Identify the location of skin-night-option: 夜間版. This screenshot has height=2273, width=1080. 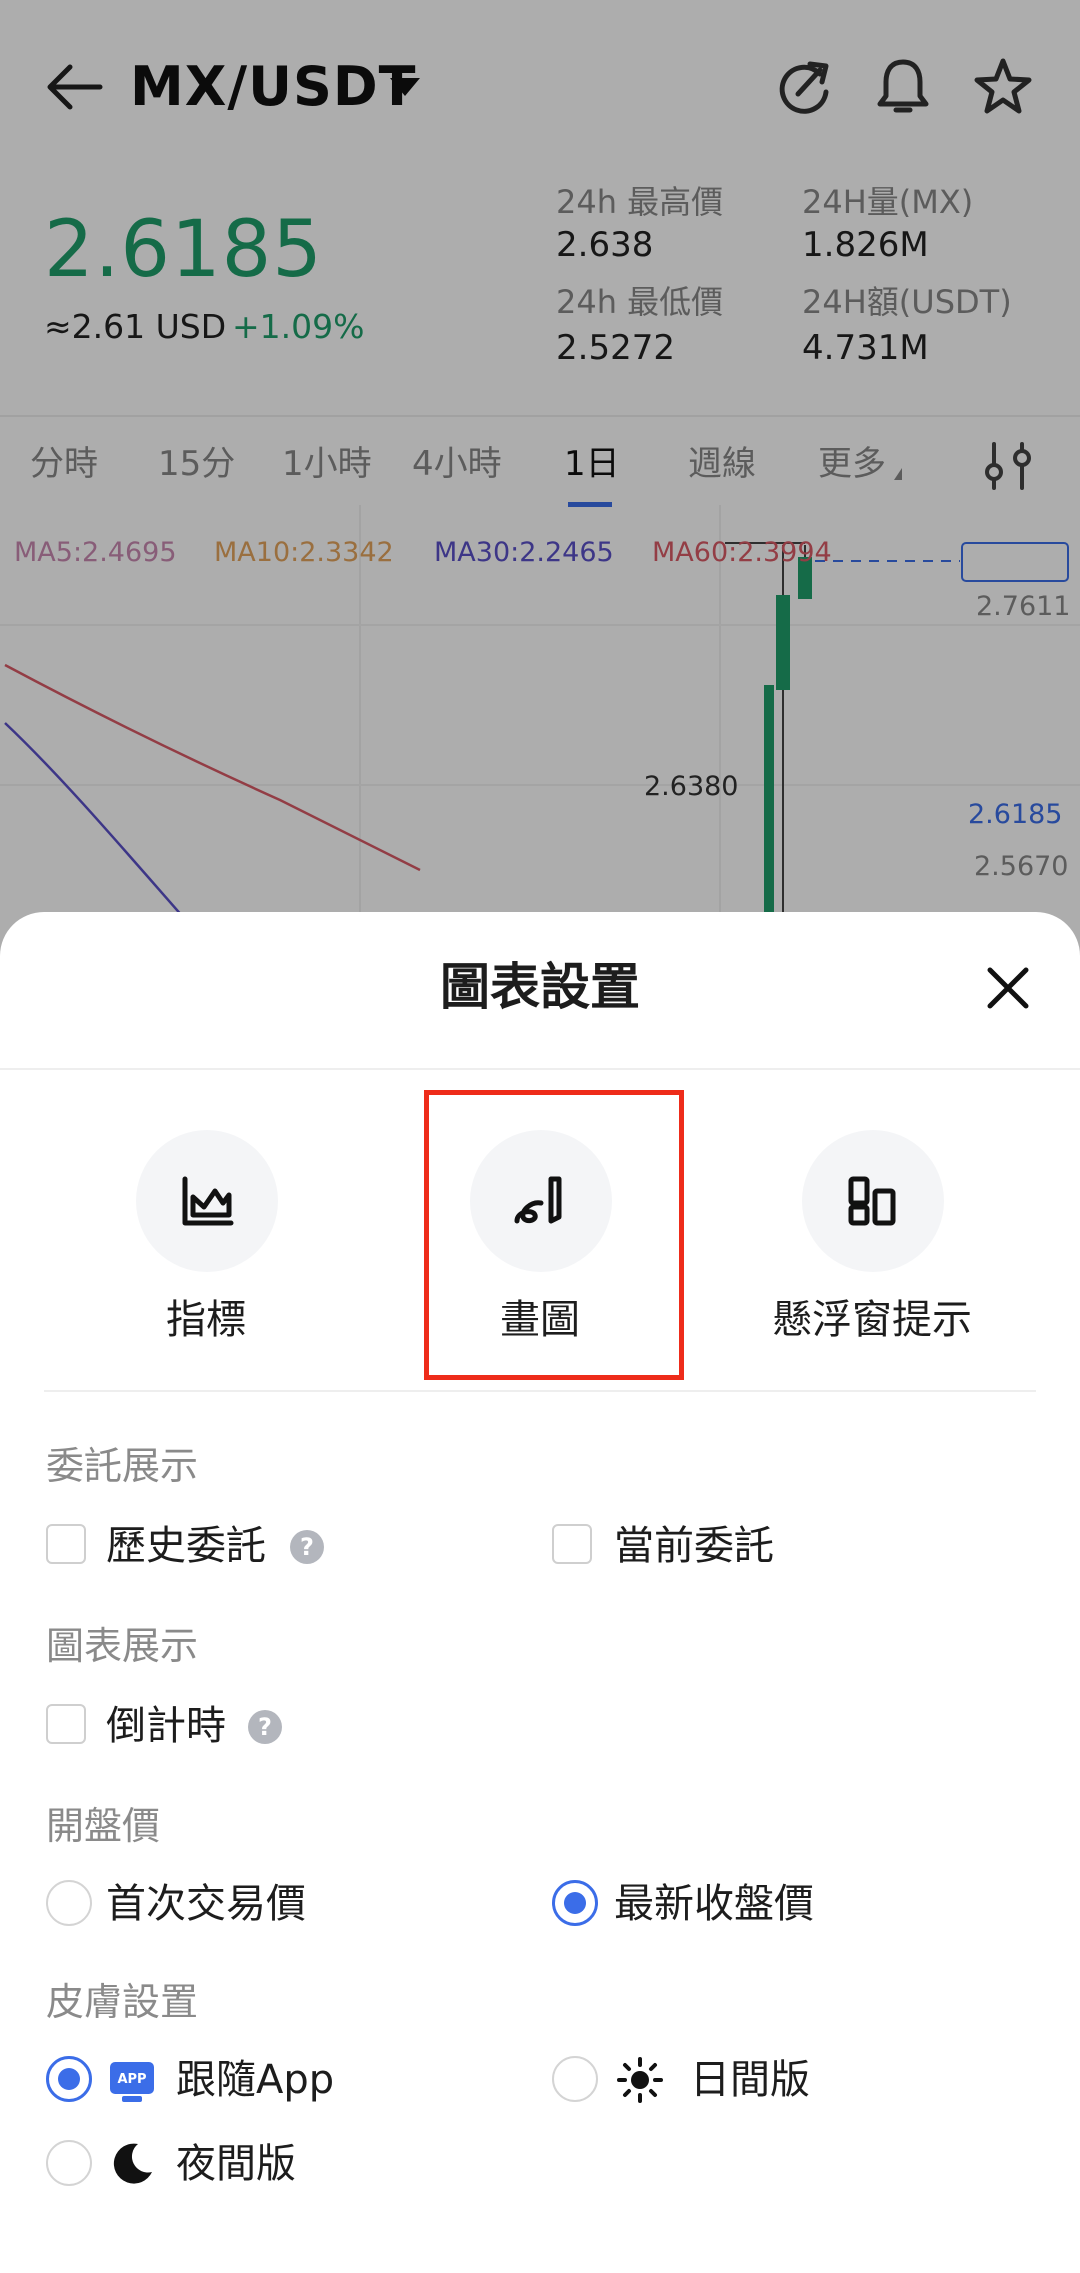
(196, 2164).